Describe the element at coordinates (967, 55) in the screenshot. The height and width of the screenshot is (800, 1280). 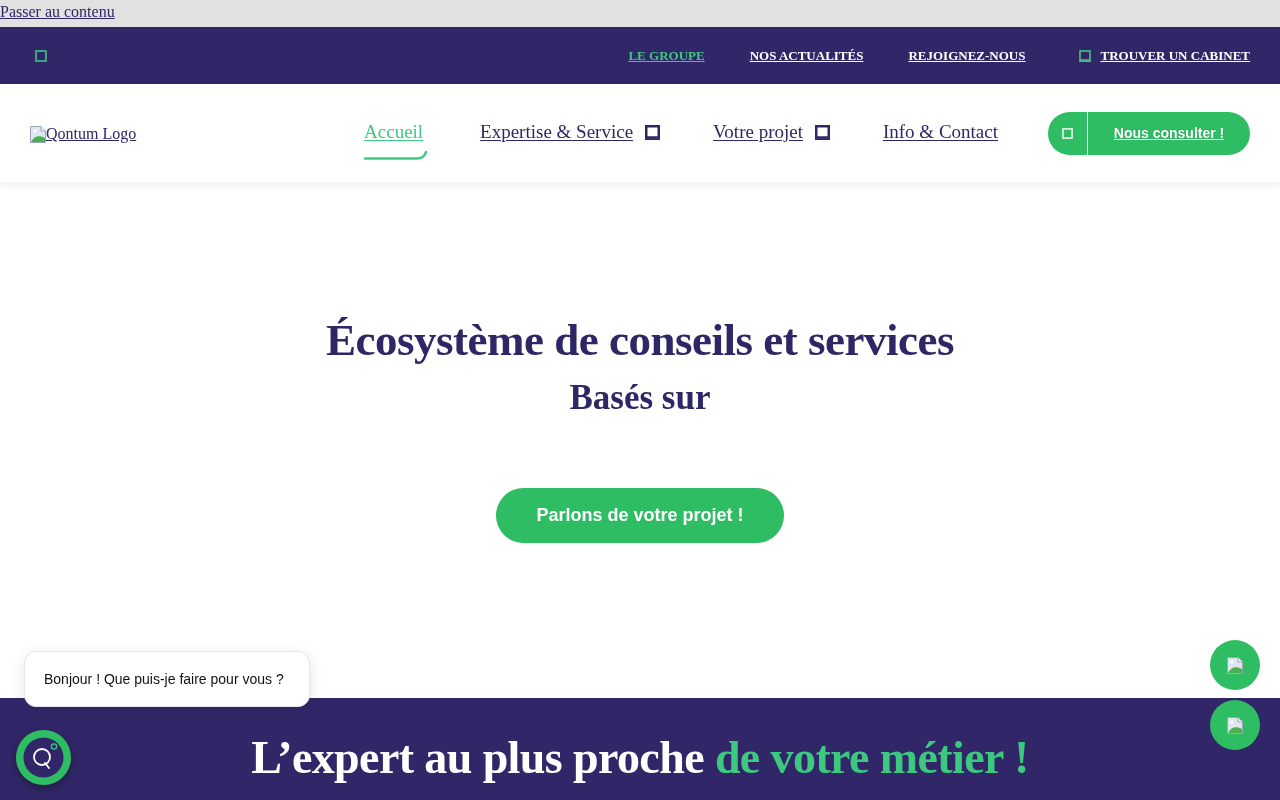
I see `top-bar-link: REJOIGNEZ-NOUS` at that location.